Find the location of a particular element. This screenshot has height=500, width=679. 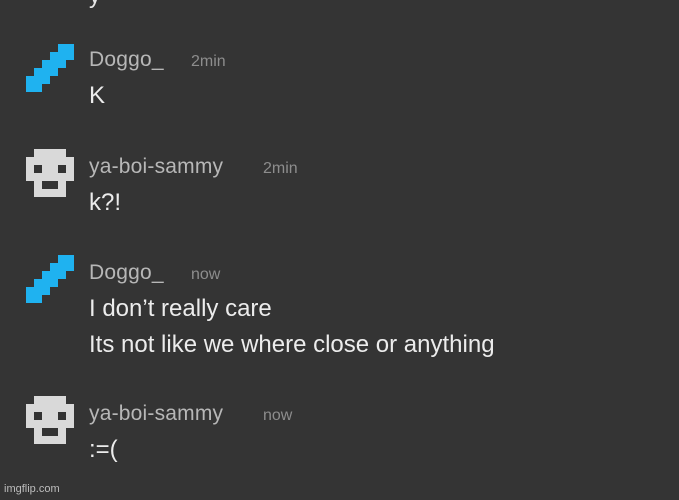

message-text-line-2: Its not like we where close or anything is located at coordinates (292, 344).